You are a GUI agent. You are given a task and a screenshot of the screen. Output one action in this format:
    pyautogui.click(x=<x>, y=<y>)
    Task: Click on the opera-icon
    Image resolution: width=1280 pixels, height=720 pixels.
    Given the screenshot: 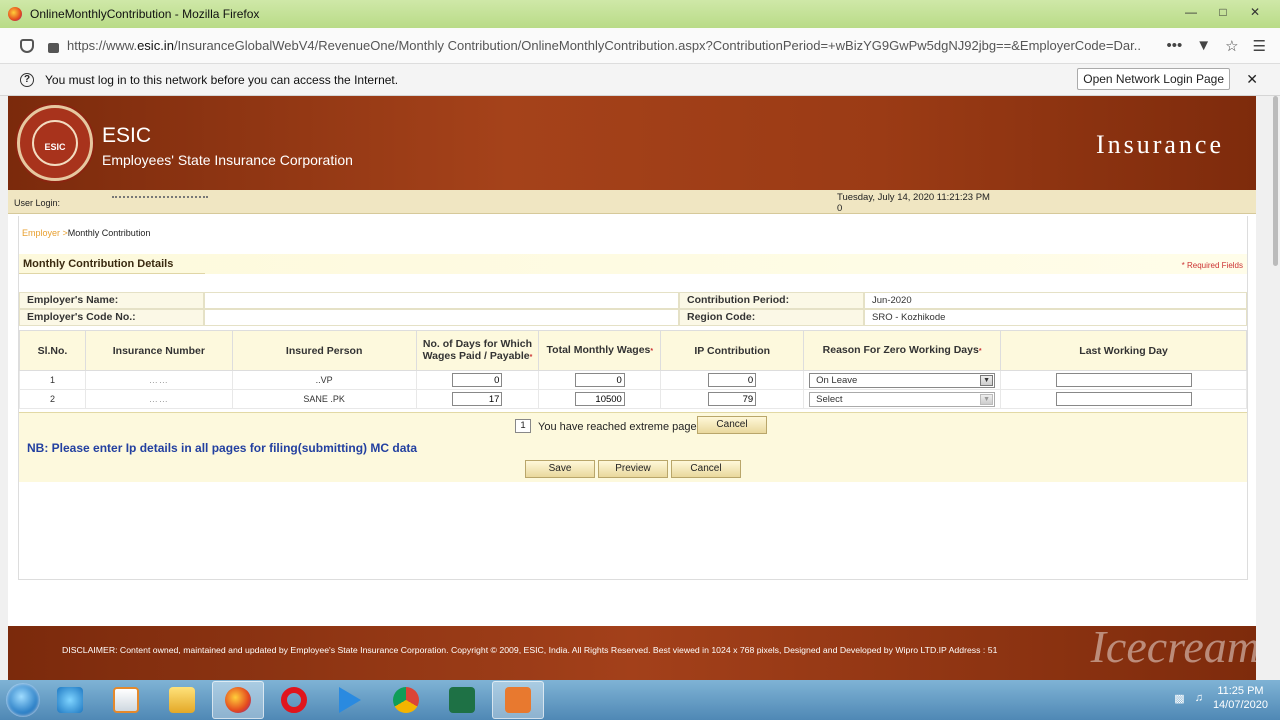 What is the action you would take?
    pyautogui.click(x=294, y=700)
    